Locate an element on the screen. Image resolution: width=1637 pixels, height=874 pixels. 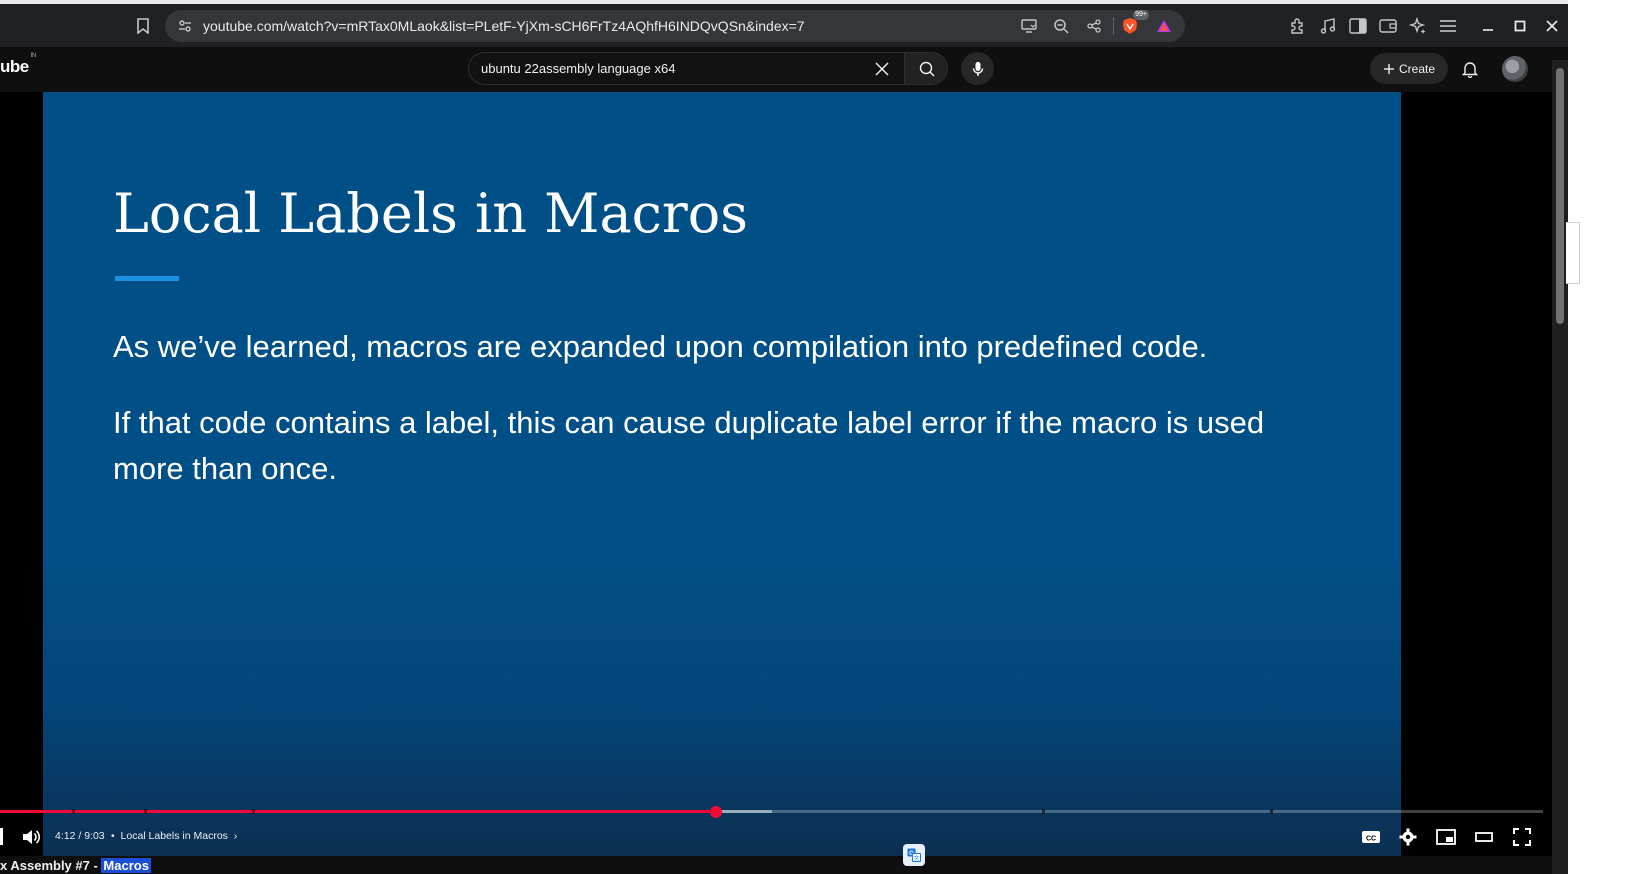
extensions-icon is located at coordinates (1298, 26).